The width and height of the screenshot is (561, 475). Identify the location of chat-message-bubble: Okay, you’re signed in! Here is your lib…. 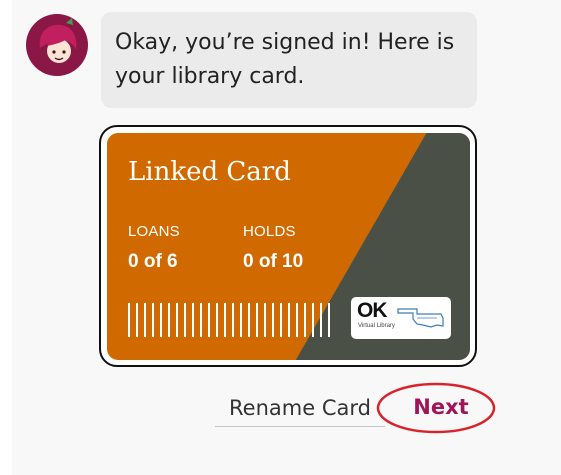
(289, 60).